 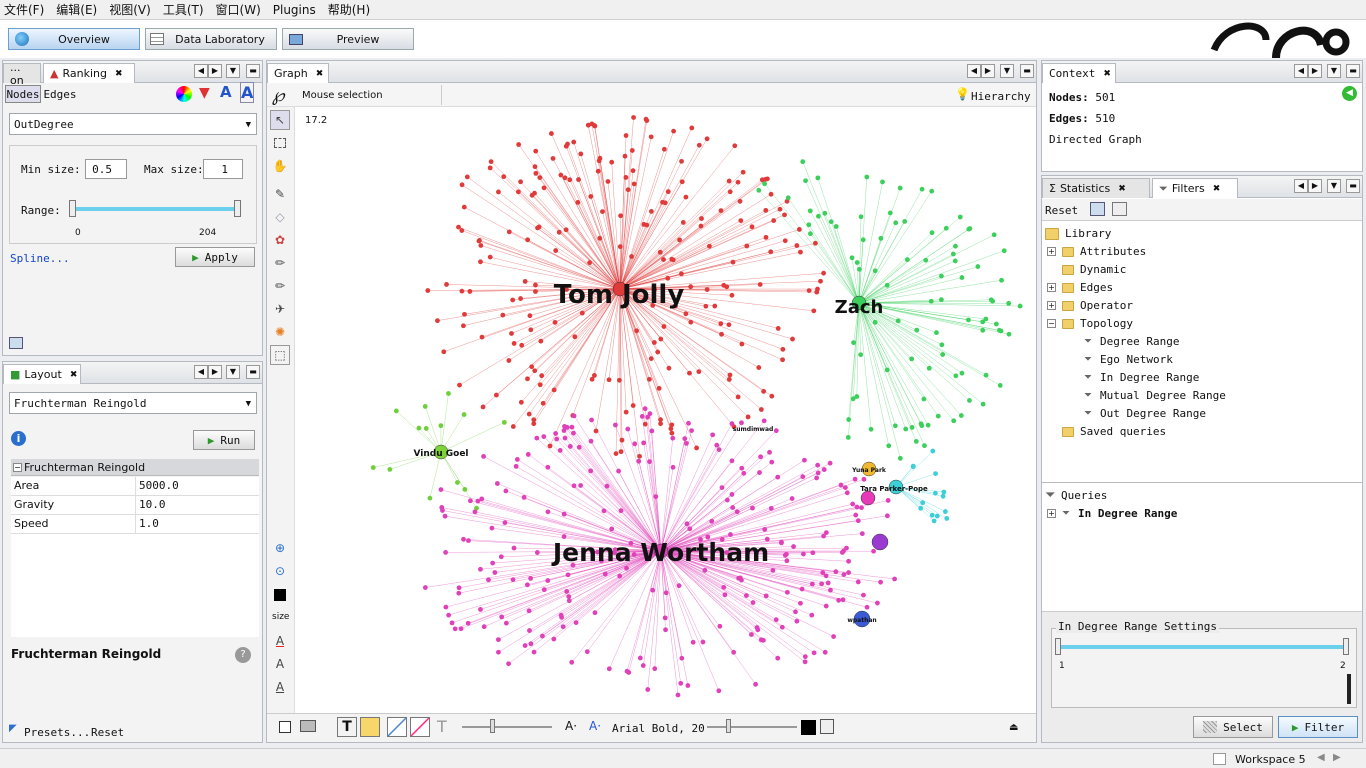 What do you see at coordinates (1079, 73) in the screenshot?
I see `tab-context: Context ✖` at bounding box center [1079, 73].